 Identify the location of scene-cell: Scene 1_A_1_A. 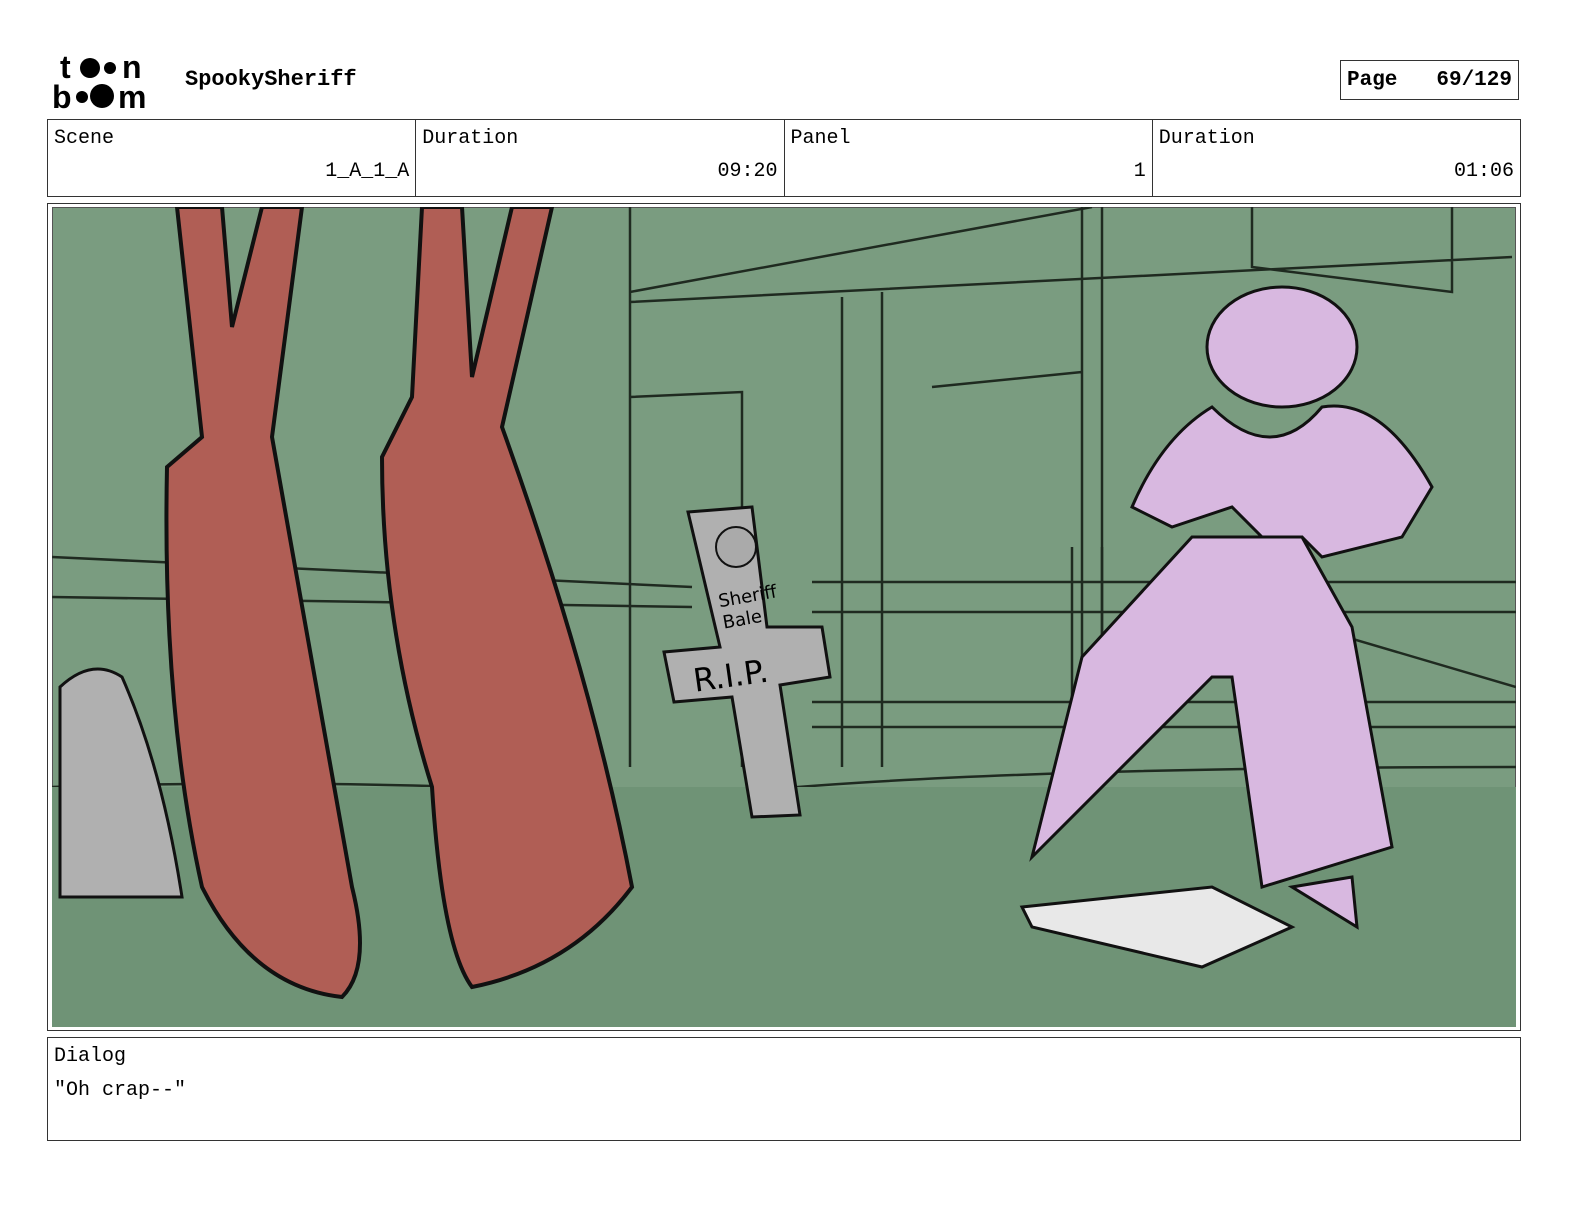
(232, 158).